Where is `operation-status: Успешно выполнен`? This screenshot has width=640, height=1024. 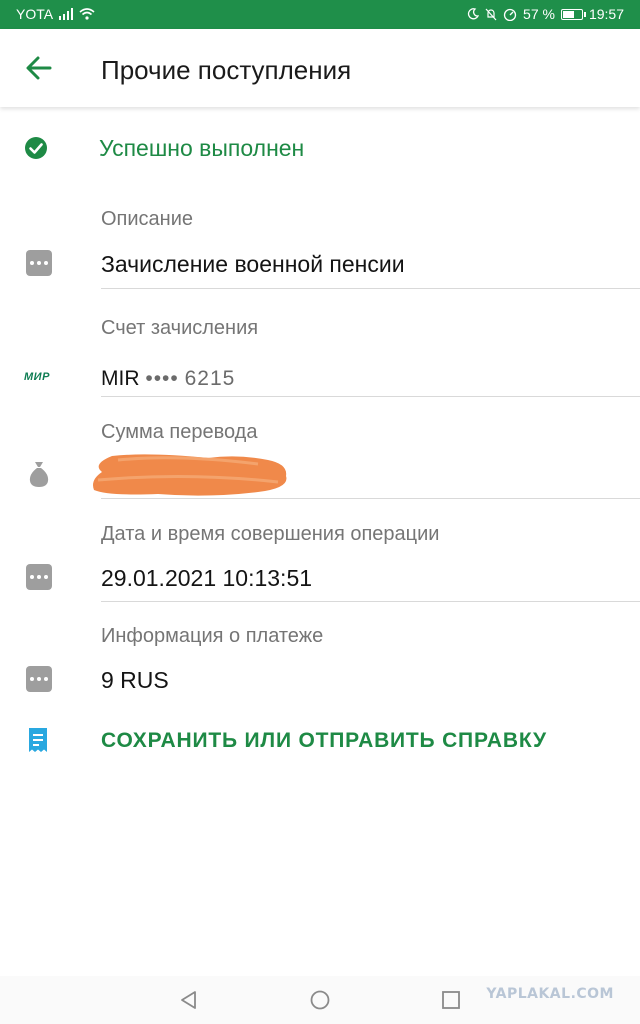 operation-status: Успешно выполнен is located at coordinates (320, 149).